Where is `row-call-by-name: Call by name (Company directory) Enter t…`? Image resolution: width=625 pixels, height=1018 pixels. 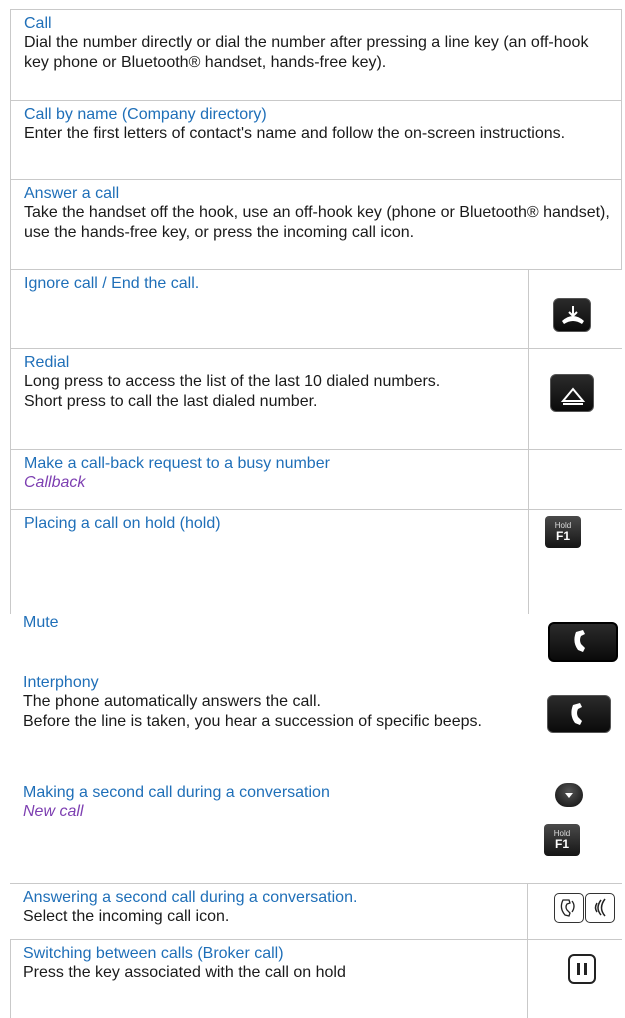 row-call-by-name: Call by name (Company directory) Enter t… is located at coordinates (316, 139).